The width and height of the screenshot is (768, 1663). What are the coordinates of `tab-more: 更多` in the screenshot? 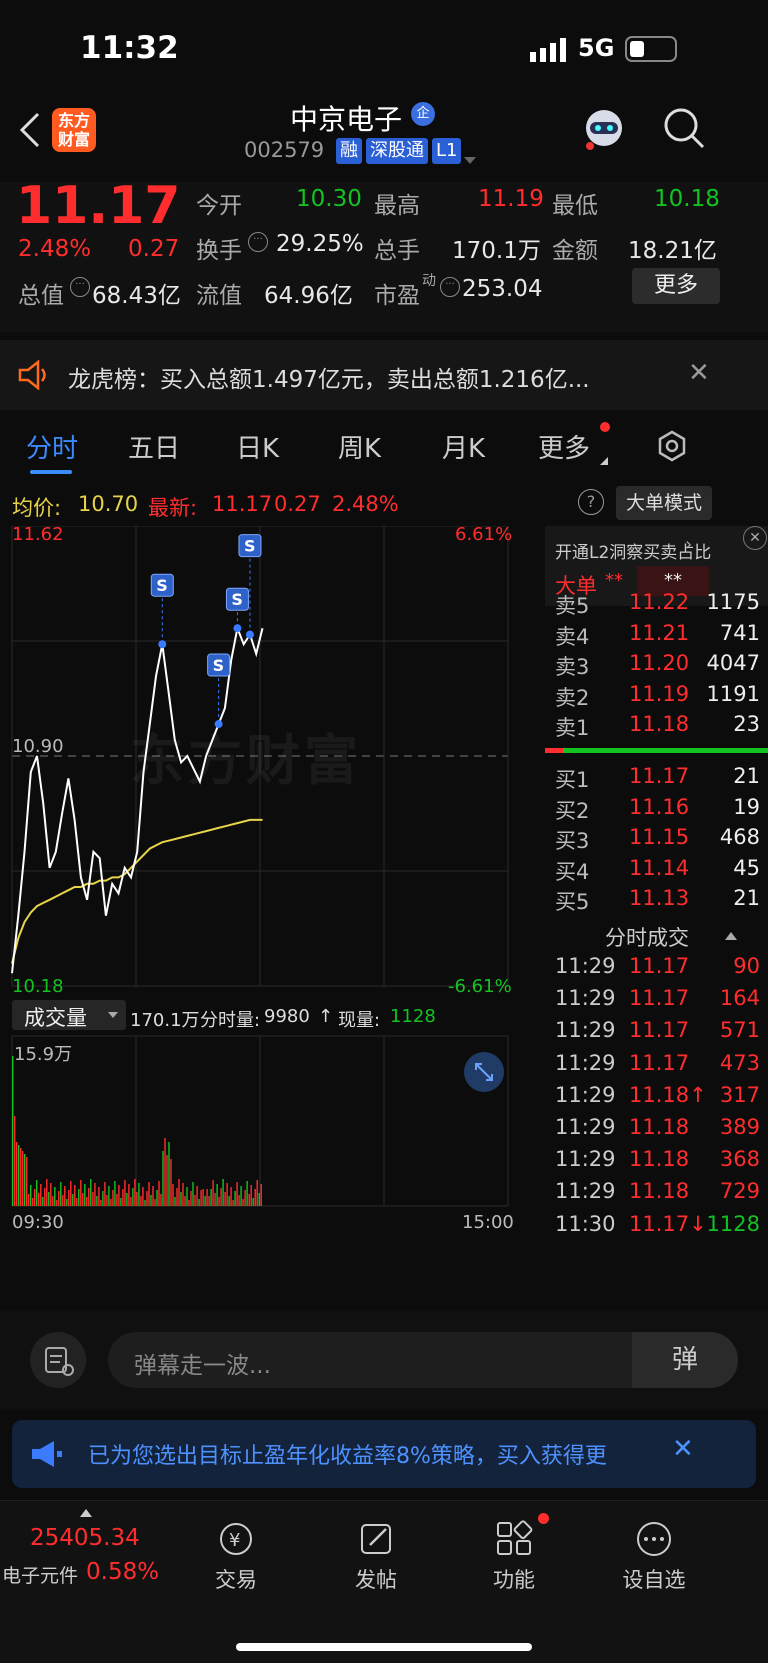 It's located at (564, 446).